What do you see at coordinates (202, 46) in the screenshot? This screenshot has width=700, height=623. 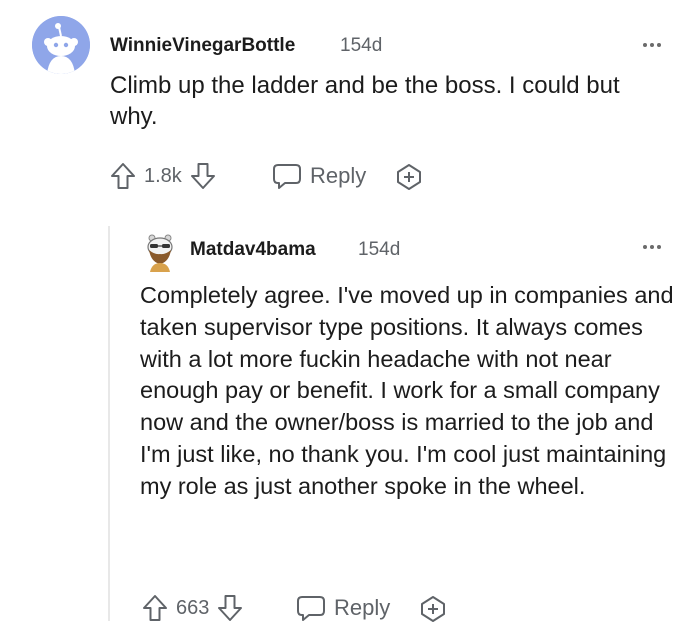 I see `comment-username: WinnieVinegarBottle` at bounding box center [202, 46].